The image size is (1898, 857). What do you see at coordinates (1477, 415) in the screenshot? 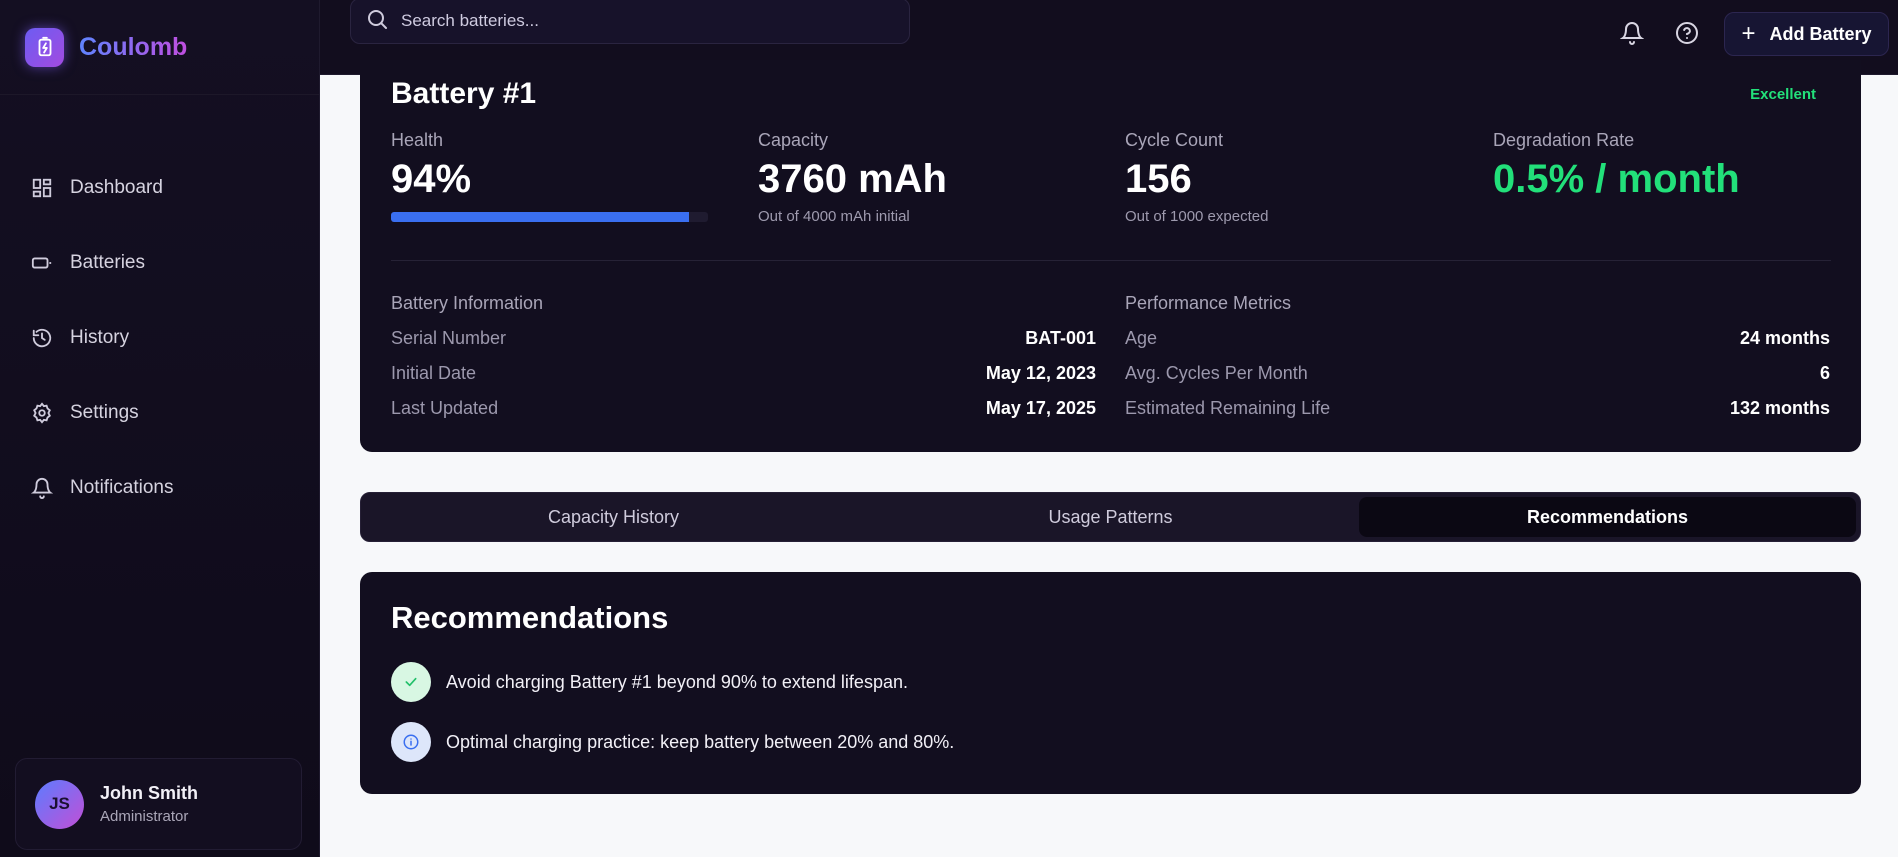
I see `info-row: Estimated Remaining Life 132 months` at bounding box center [1477, 415].